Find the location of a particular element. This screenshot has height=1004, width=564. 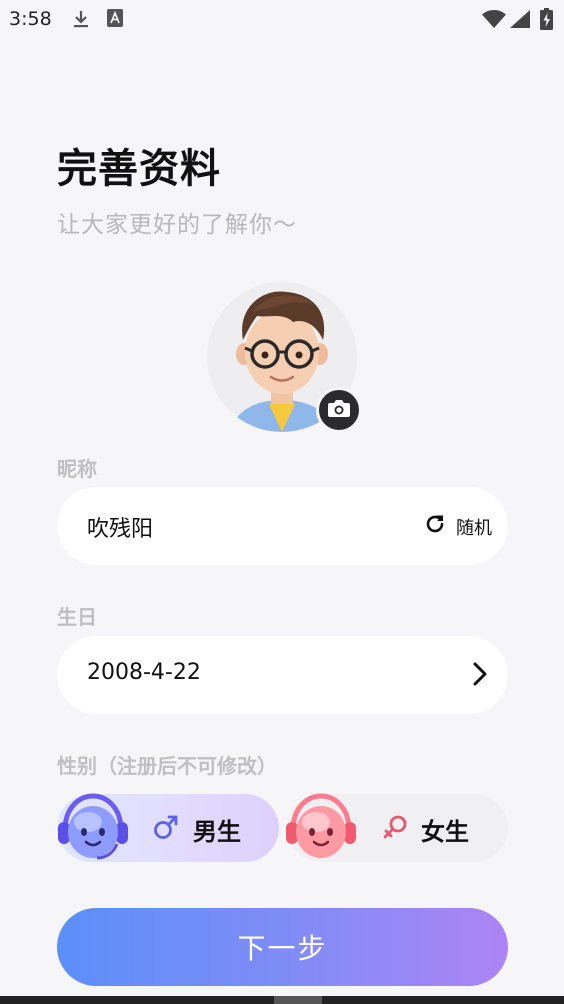

random-label: 随机 is located at coordinates (474, 528).